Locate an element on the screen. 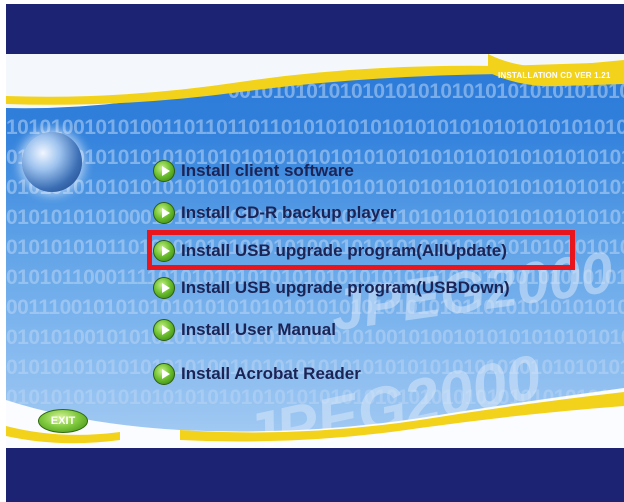 This screenshot has width=624, height=502. menu-item-install-client-software: Install client software is located at coordinates (253, 171).